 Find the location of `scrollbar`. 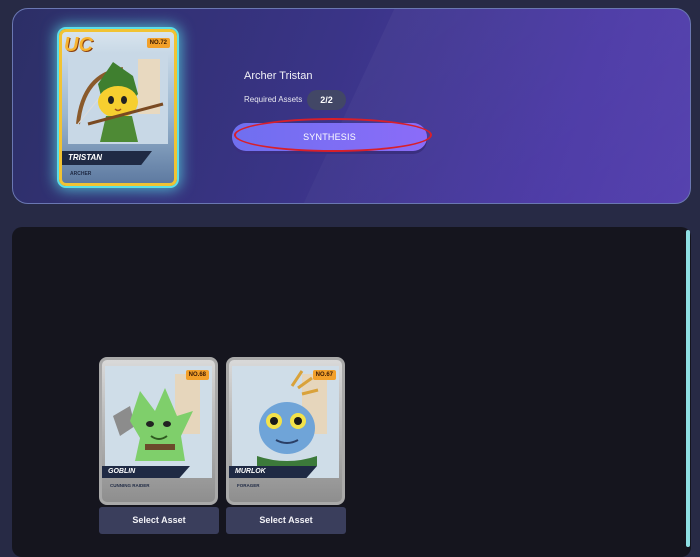

scrollbar is located at coordinates (688, 388).